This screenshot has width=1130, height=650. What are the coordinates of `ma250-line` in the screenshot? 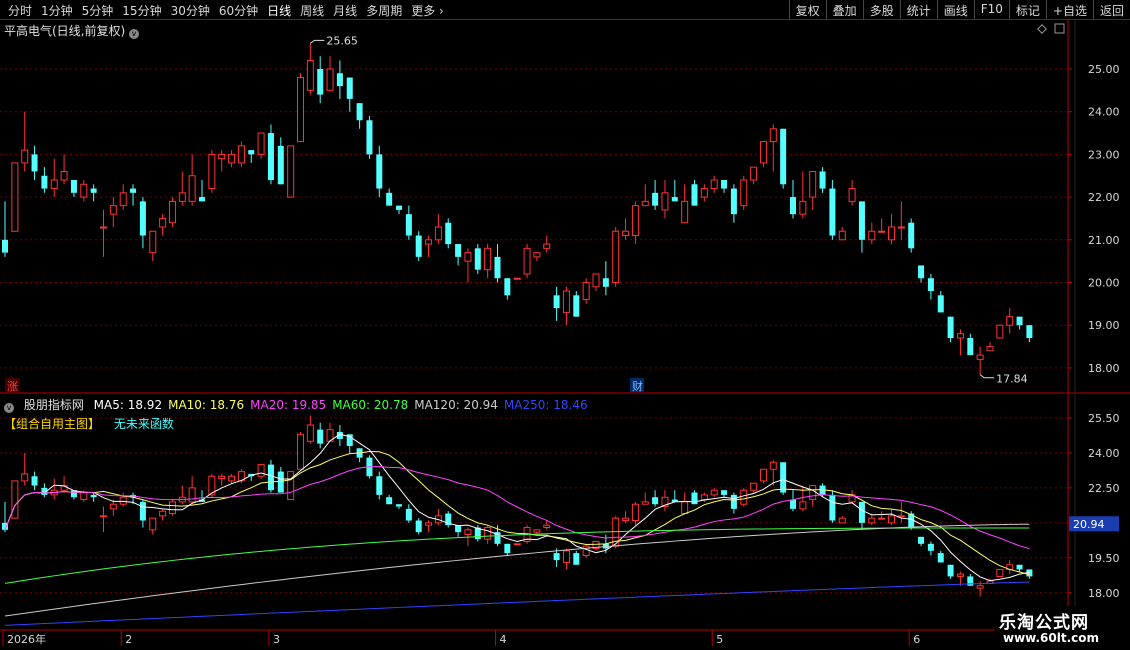 It's located at (517, 603).